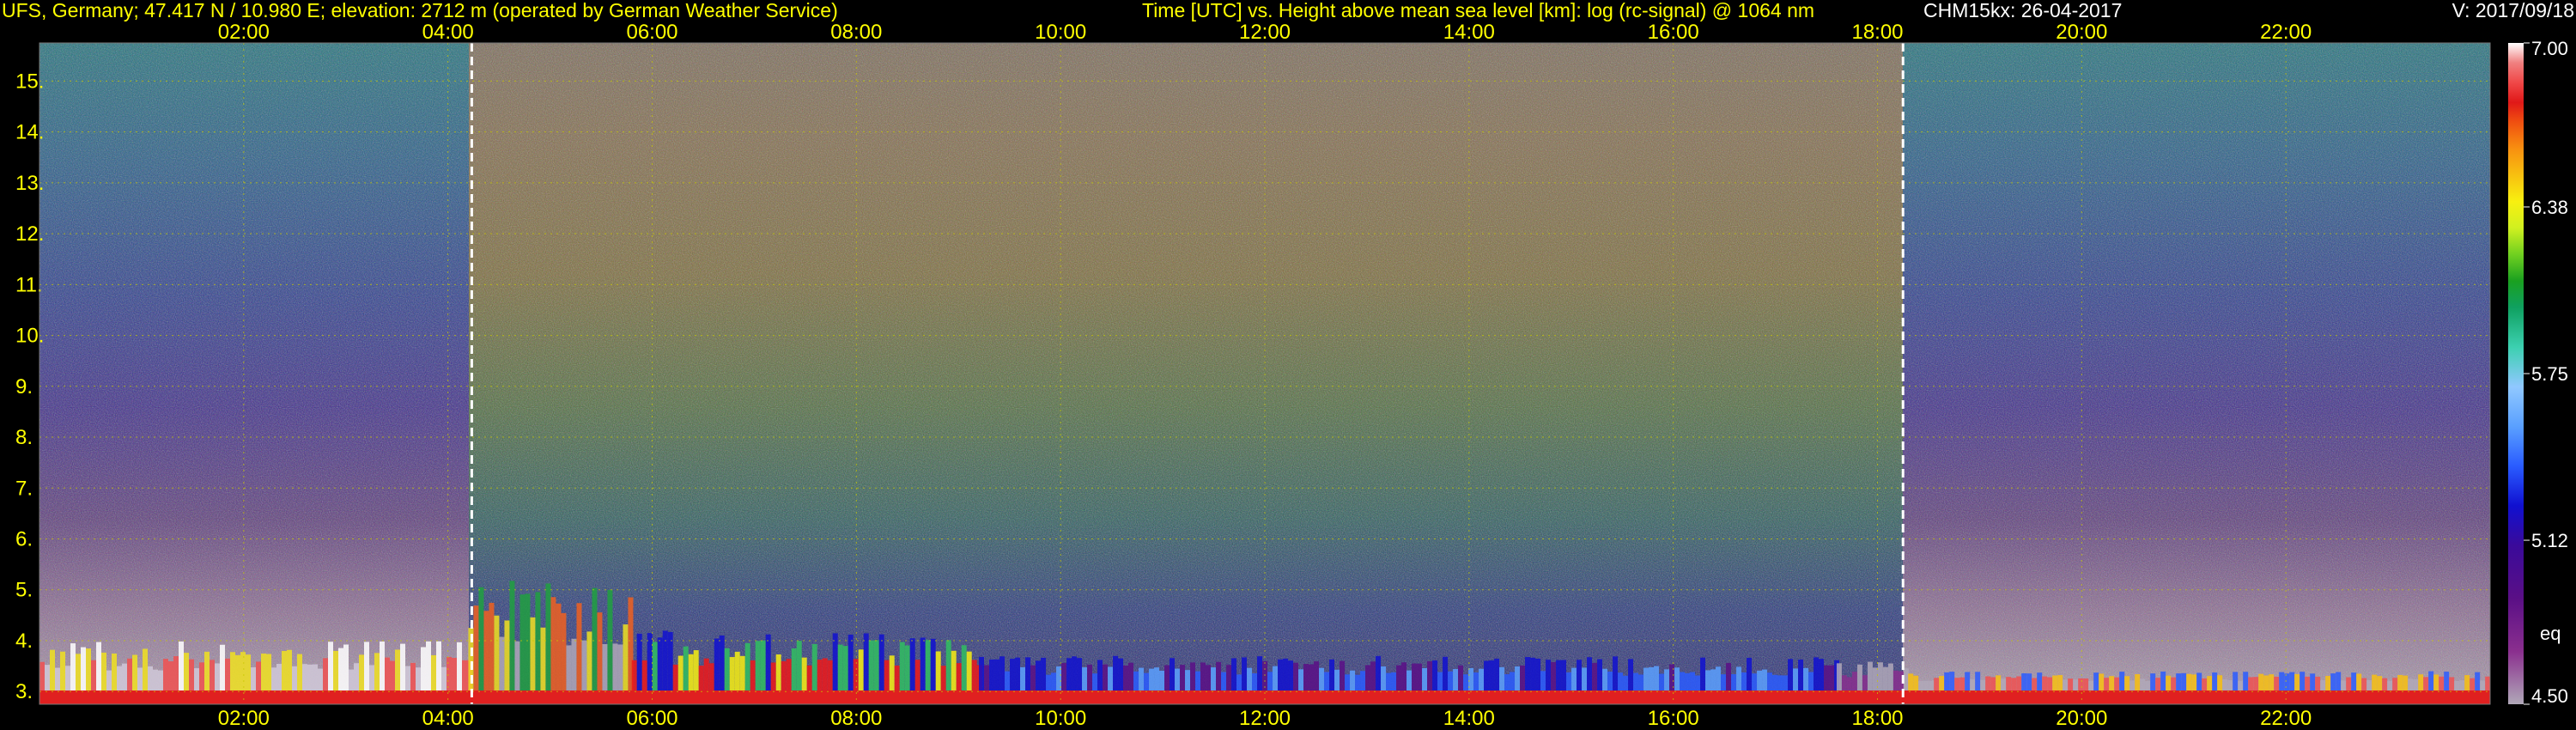  Describe the element at coordinates (29, 284) in the screenshot. I see `y-tick-label: 11.` at that location.